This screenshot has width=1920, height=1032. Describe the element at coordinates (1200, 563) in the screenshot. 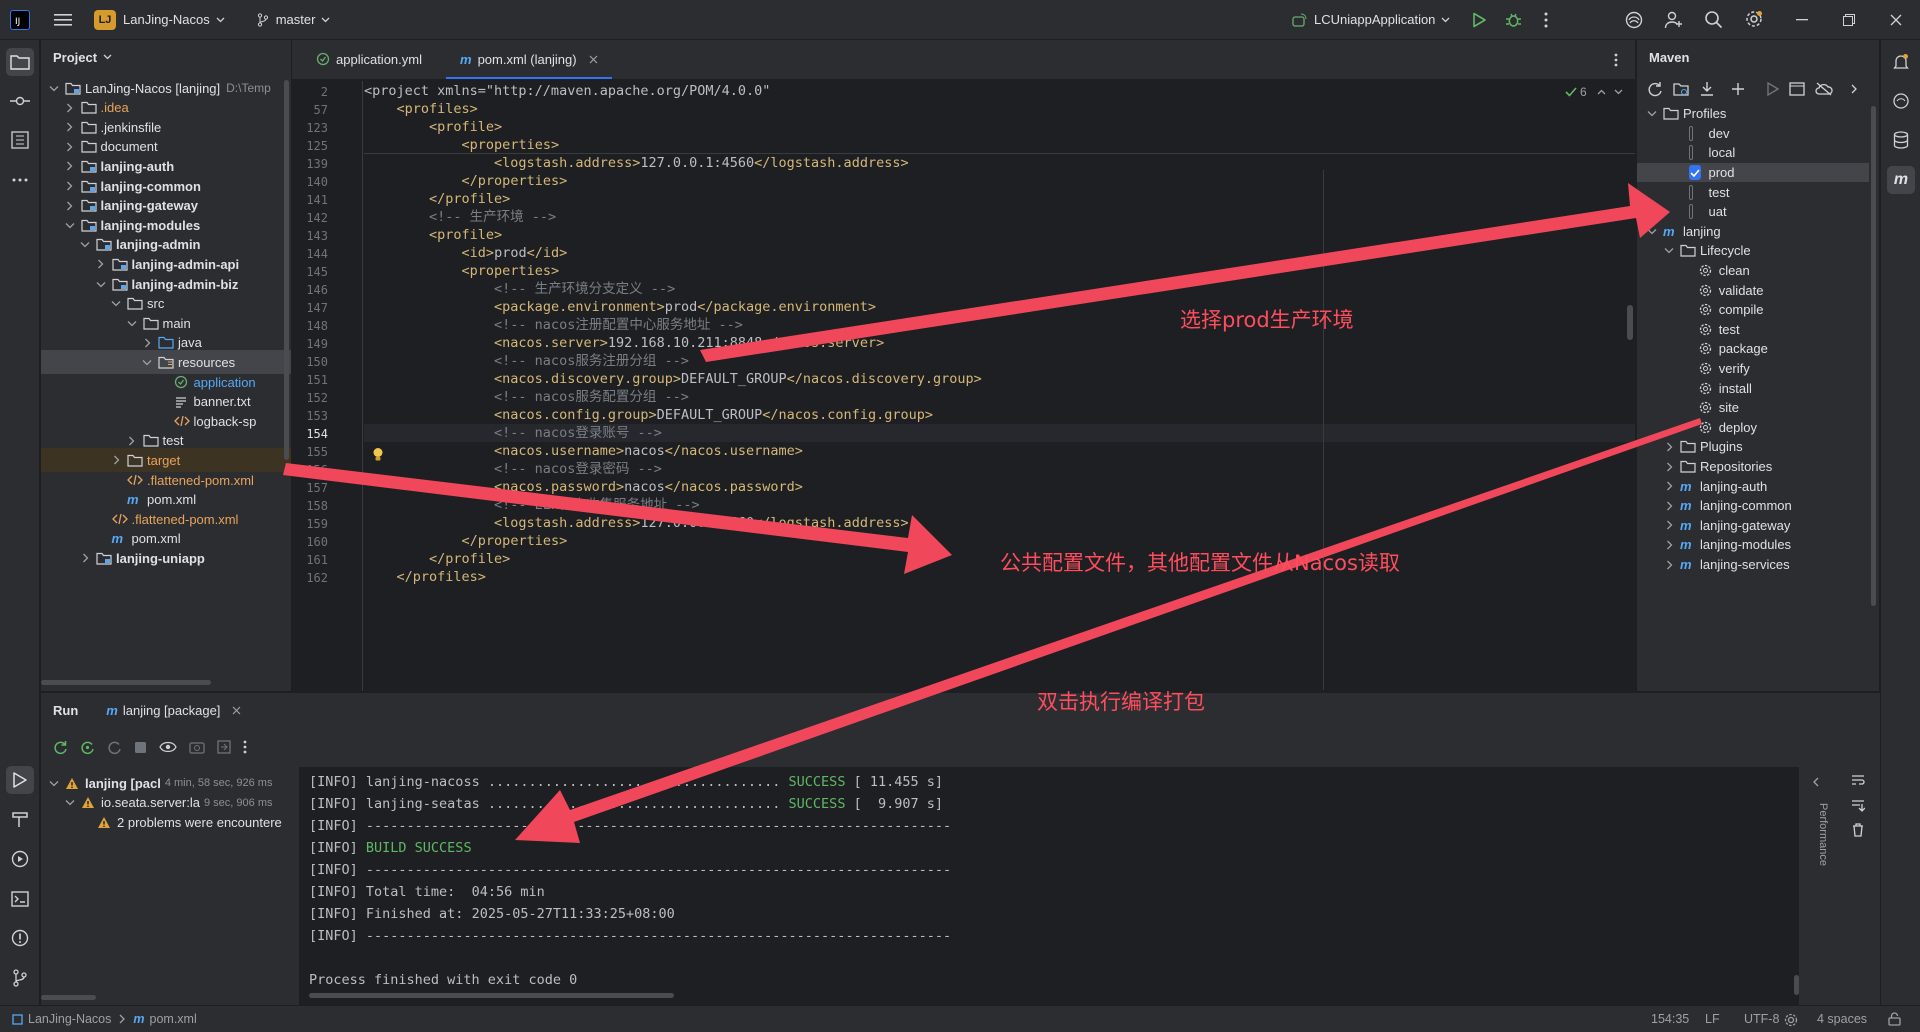

I see `annotation-common-config: 公共配置文件，其他配置文件从Nacos读取` at that location.